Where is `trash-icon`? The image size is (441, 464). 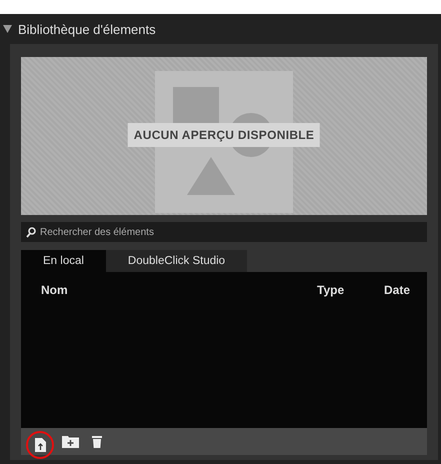
trash-icon is located at coordinates (97, 442).